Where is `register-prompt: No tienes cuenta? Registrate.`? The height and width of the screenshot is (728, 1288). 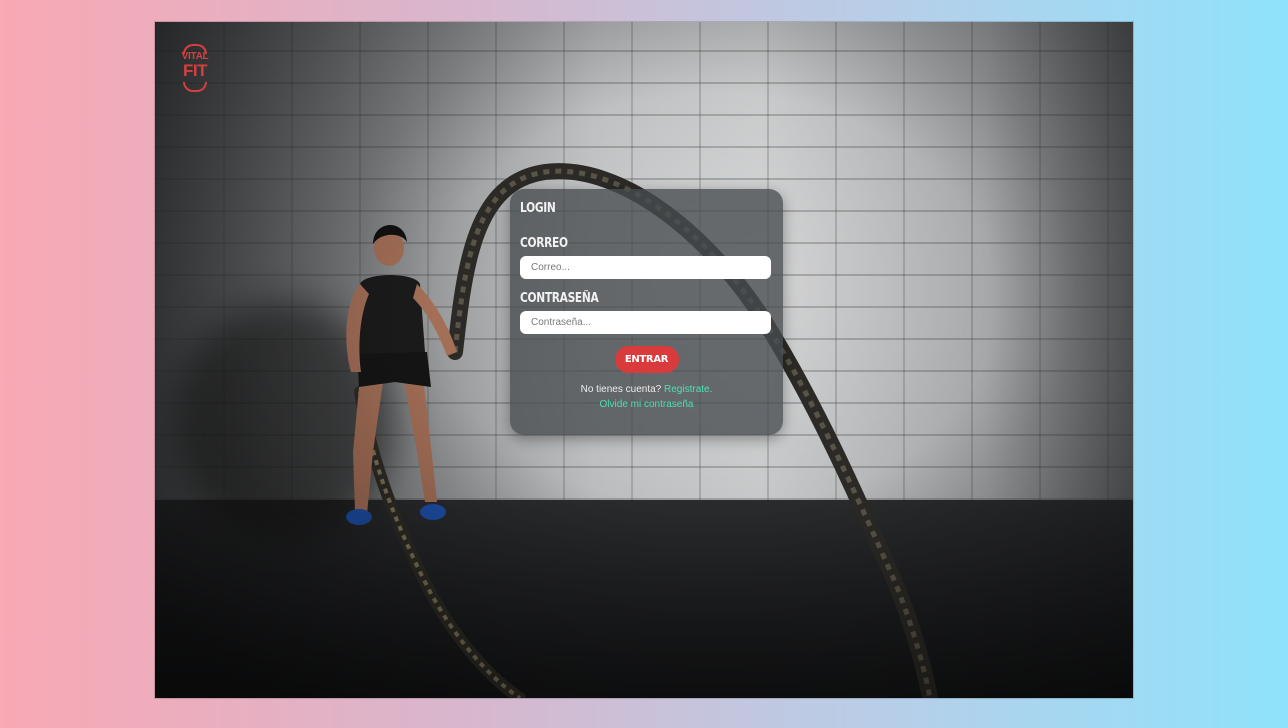 register-prompt: No tienes cuenta? Registrate. is located at coordinates (646, 389).